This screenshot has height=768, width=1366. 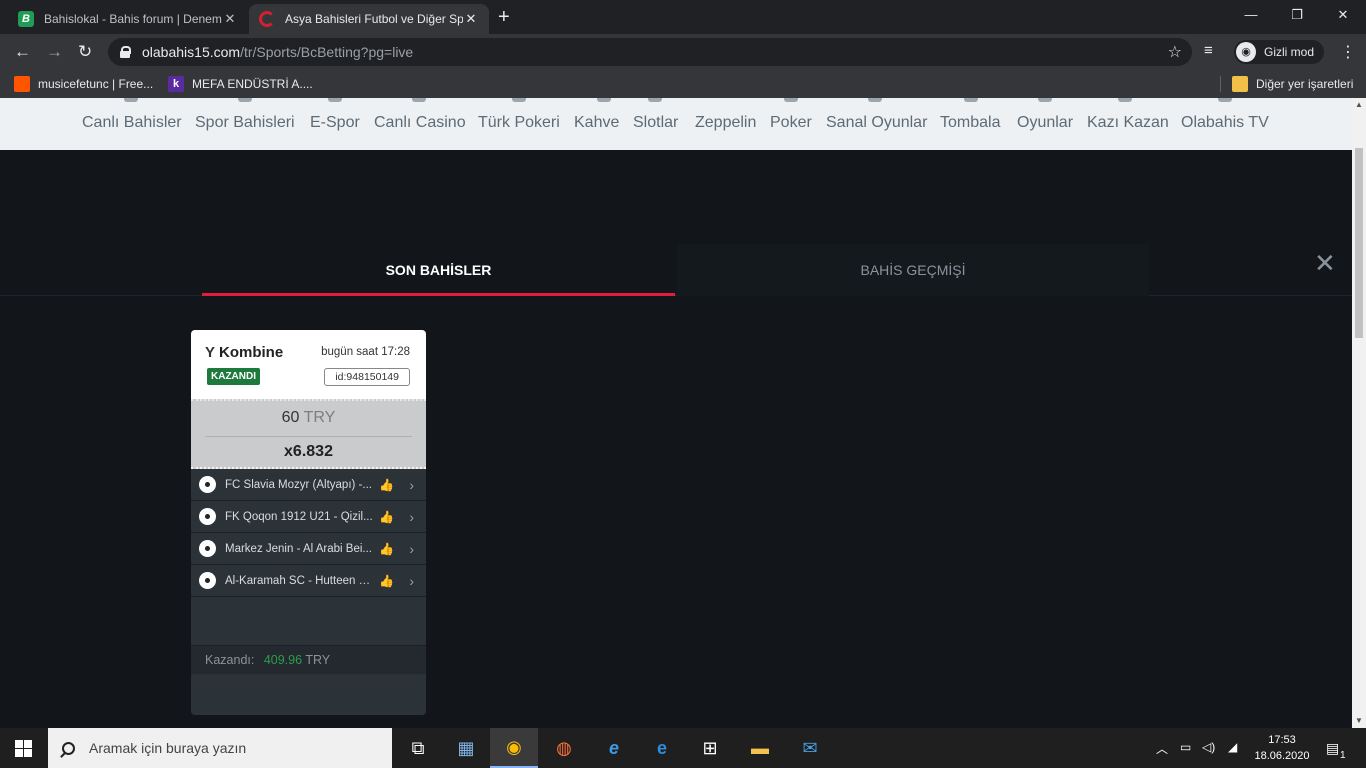 What do you see at coordinates (411, 484) in the screenshot?
I see `chevron-right-icon: ›` at bounding box center [411, 484].